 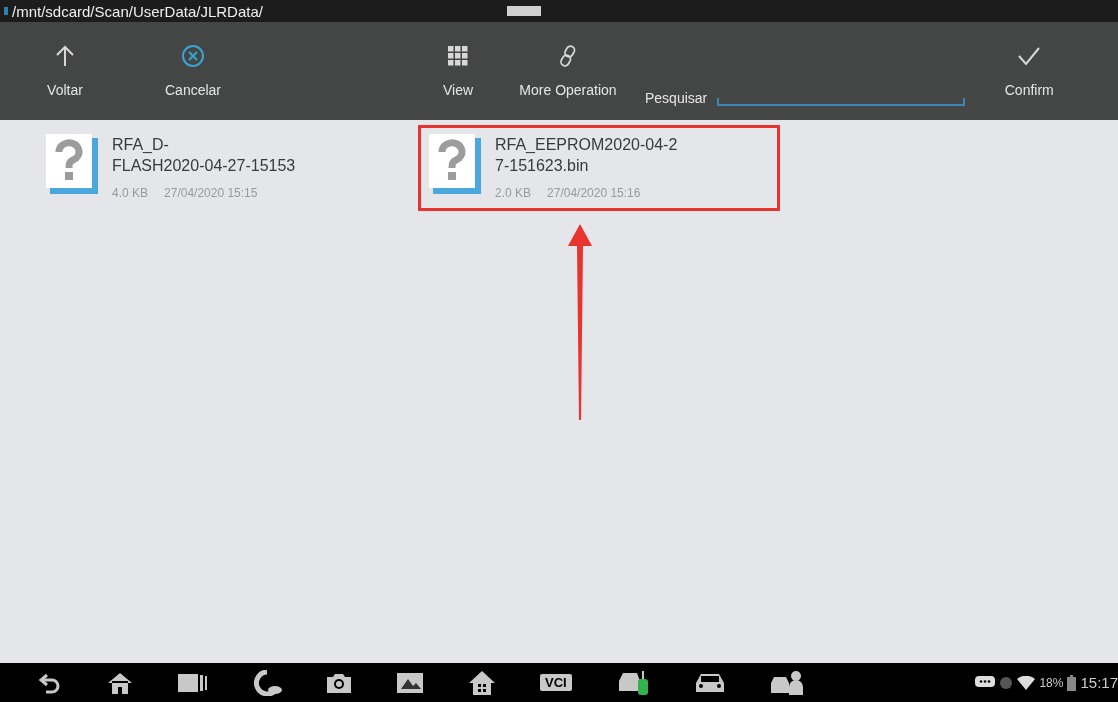 What do you see at coordinates (204, 155) in the screenshot?
I see `file-name: RFA_D- FLASH2020-04-27-15153` at bounding box center [204, 155].